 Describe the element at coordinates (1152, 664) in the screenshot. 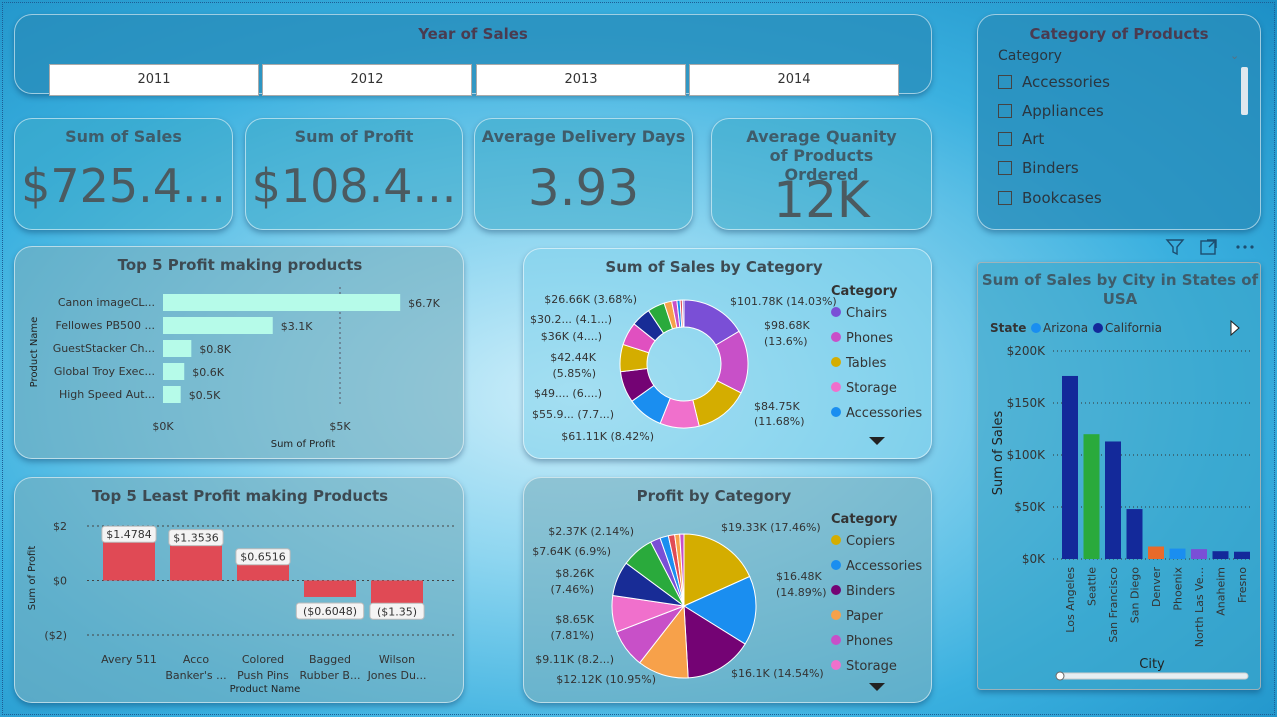

I see `x-axis-label: City` at that location.